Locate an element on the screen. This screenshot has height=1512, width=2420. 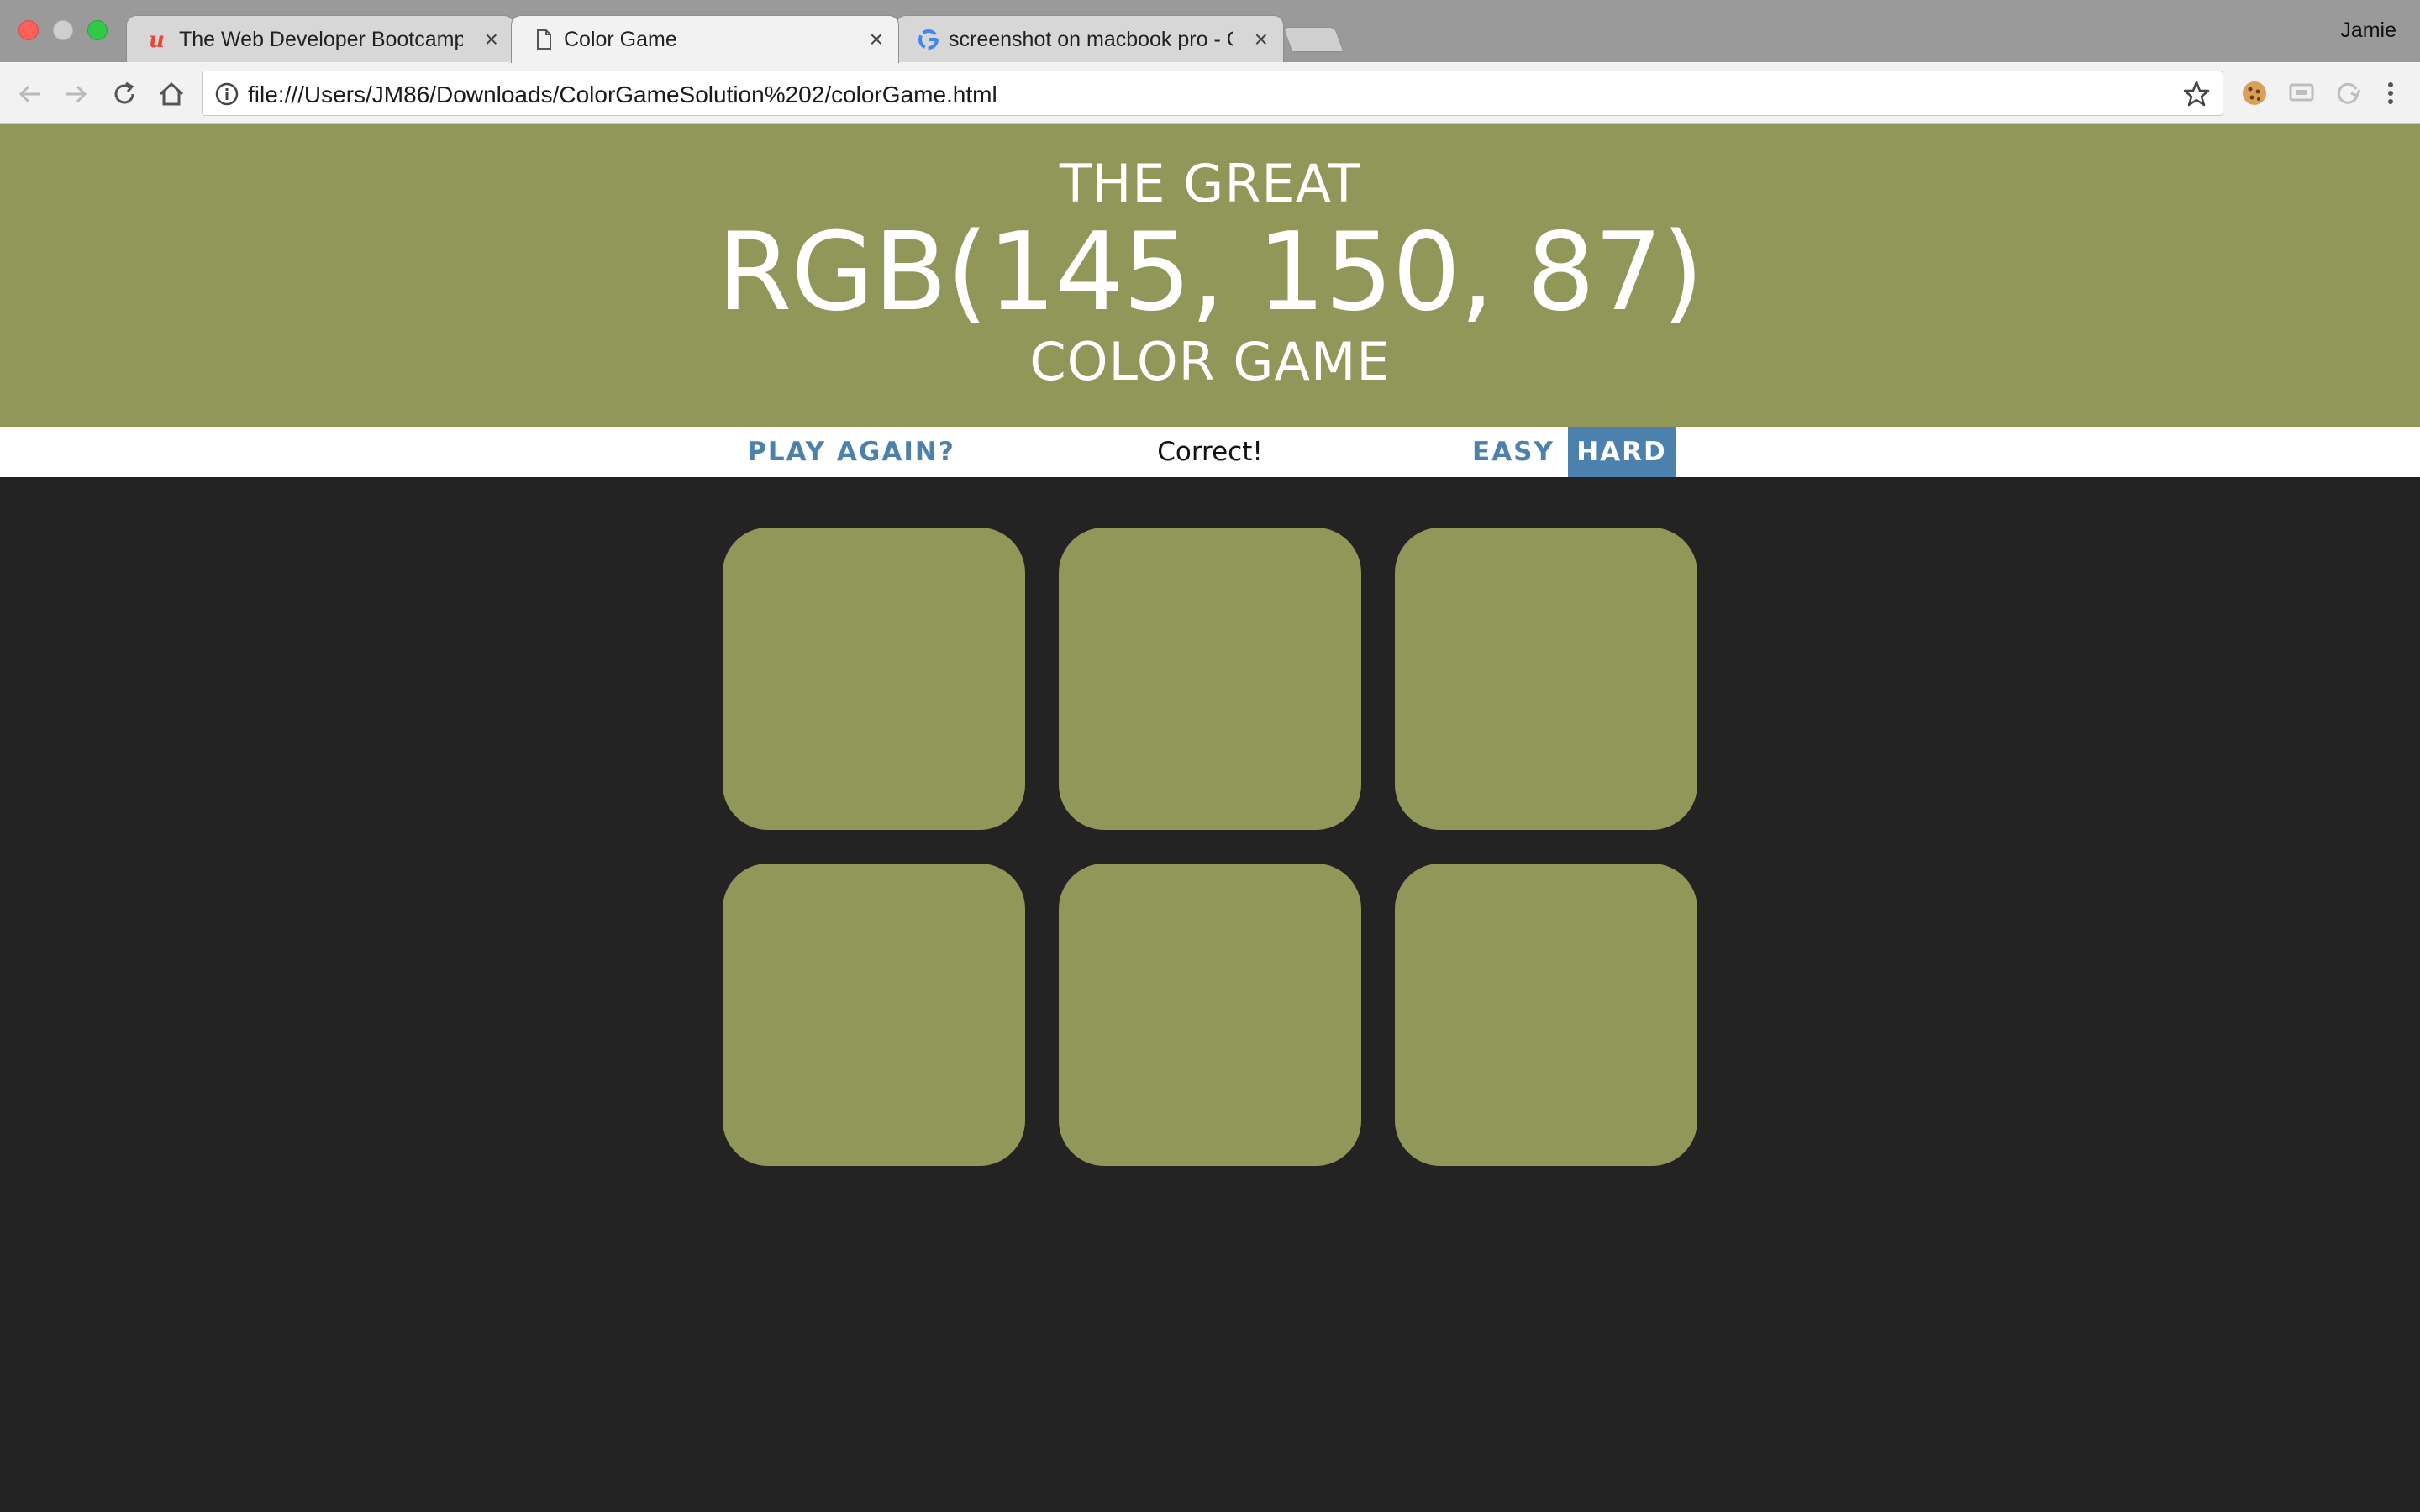
play-again-button: PLAY AGAIN? is located at coordinates (851, 452).